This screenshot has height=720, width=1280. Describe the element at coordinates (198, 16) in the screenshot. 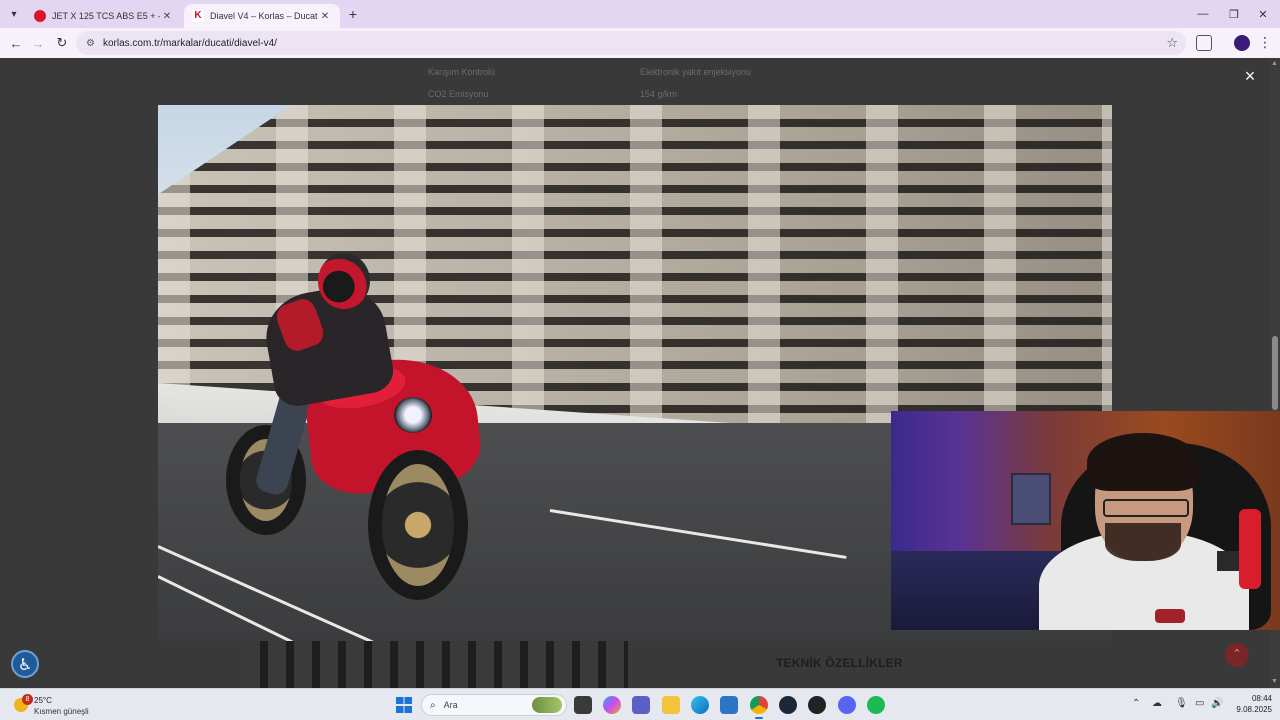

I see `korlas-favicon-icon: K` at that location.